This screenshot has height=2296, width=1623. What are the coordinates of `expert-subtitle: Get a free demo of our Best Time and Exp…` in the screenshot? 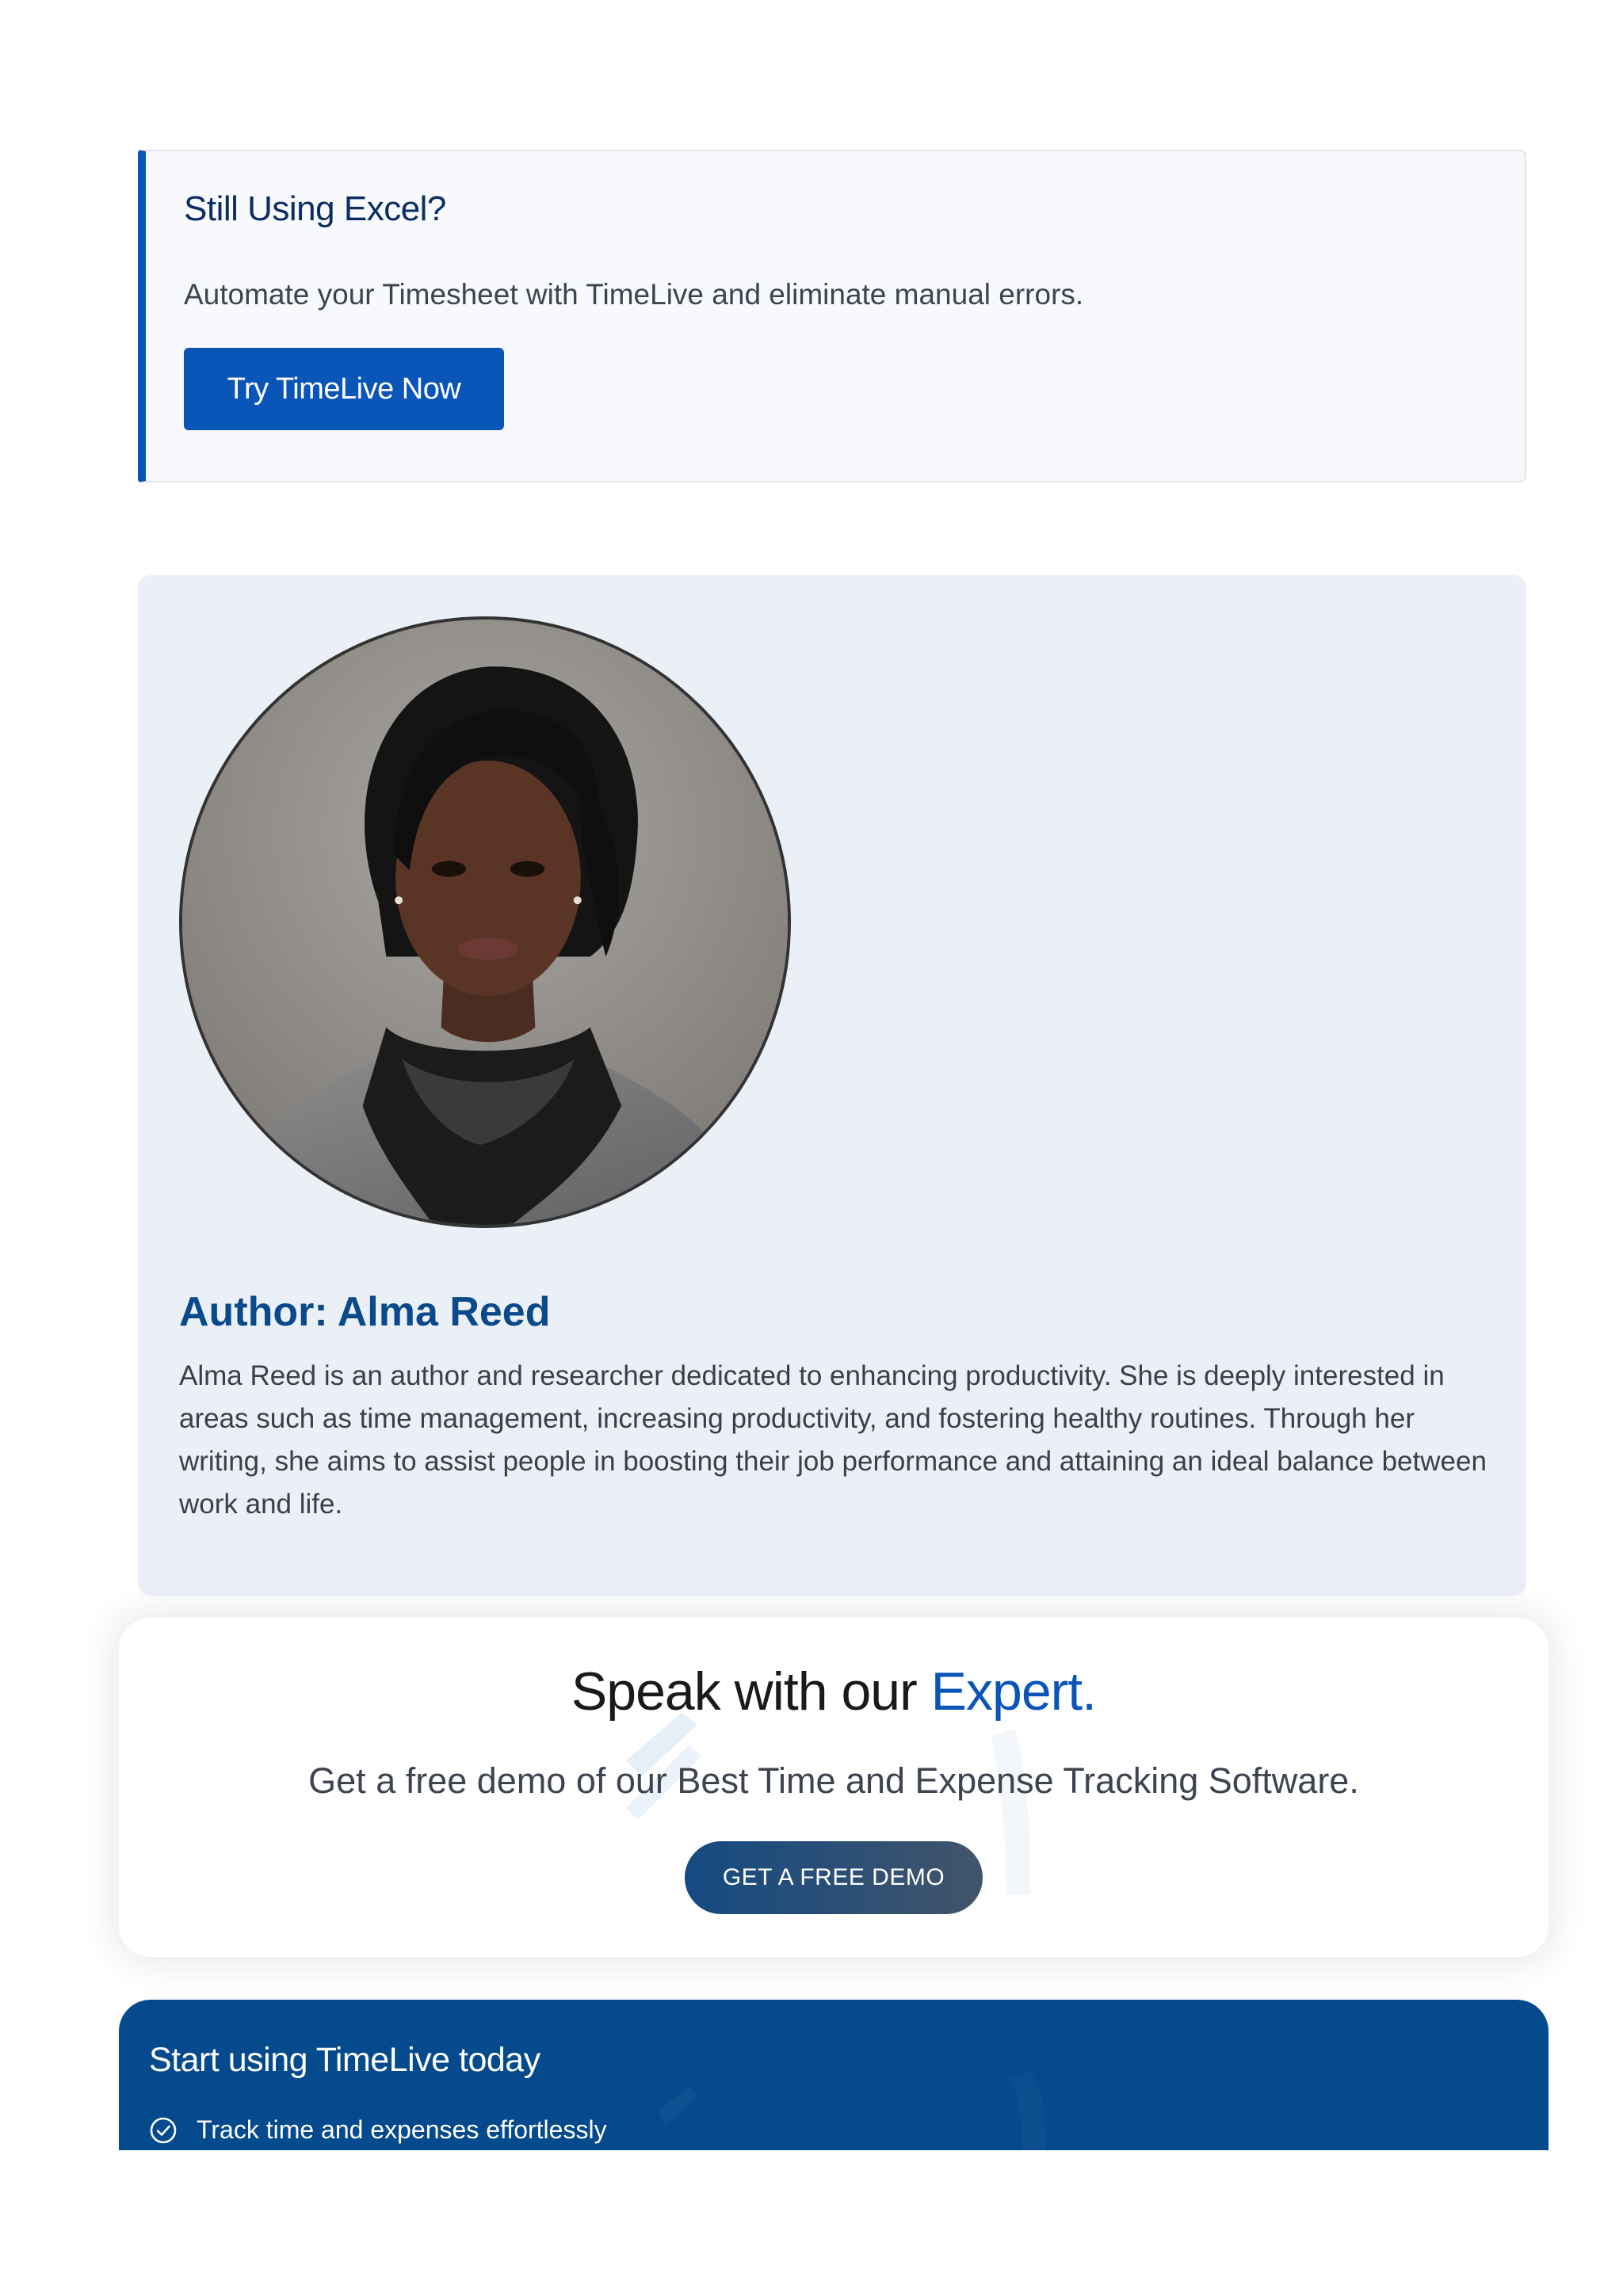 It's located at (833, 1780).